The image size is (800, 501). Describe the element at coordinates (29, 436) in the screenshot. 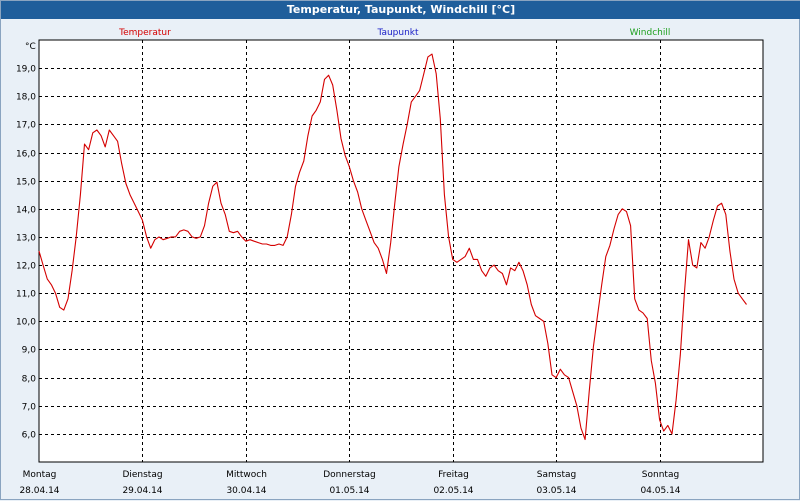

I see `y-tick-label: 6,0` at that location.